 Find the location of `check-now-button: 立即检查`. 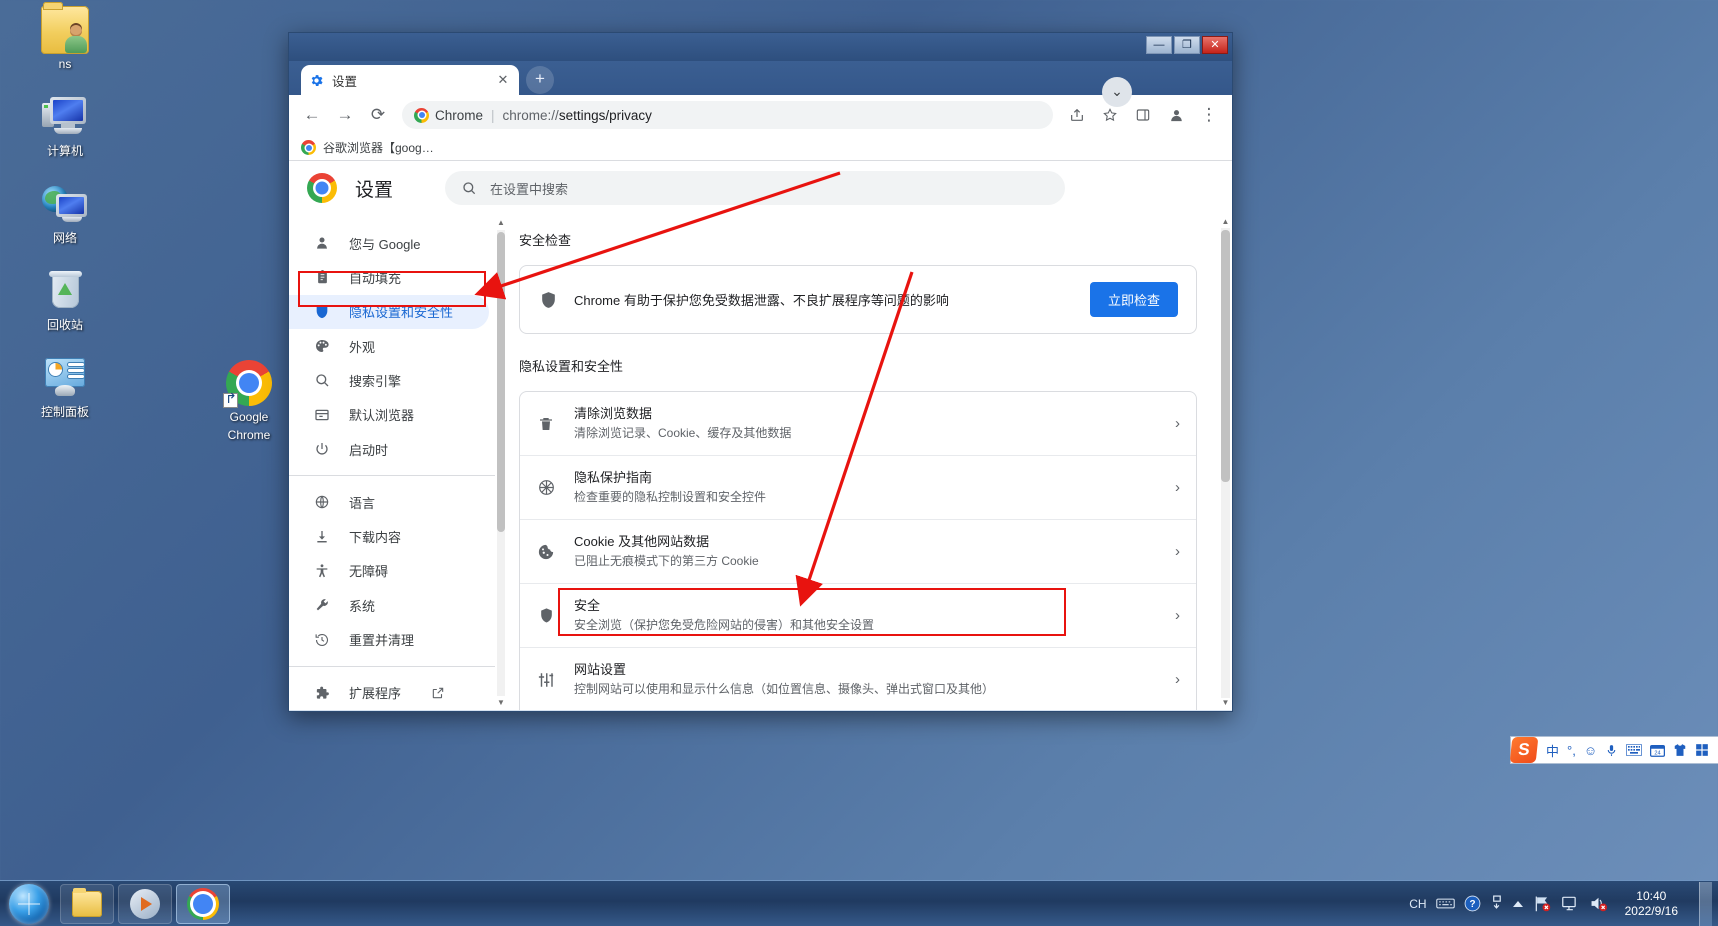

check-now-button: 立即检查 is located at coordinates (1133, 299).